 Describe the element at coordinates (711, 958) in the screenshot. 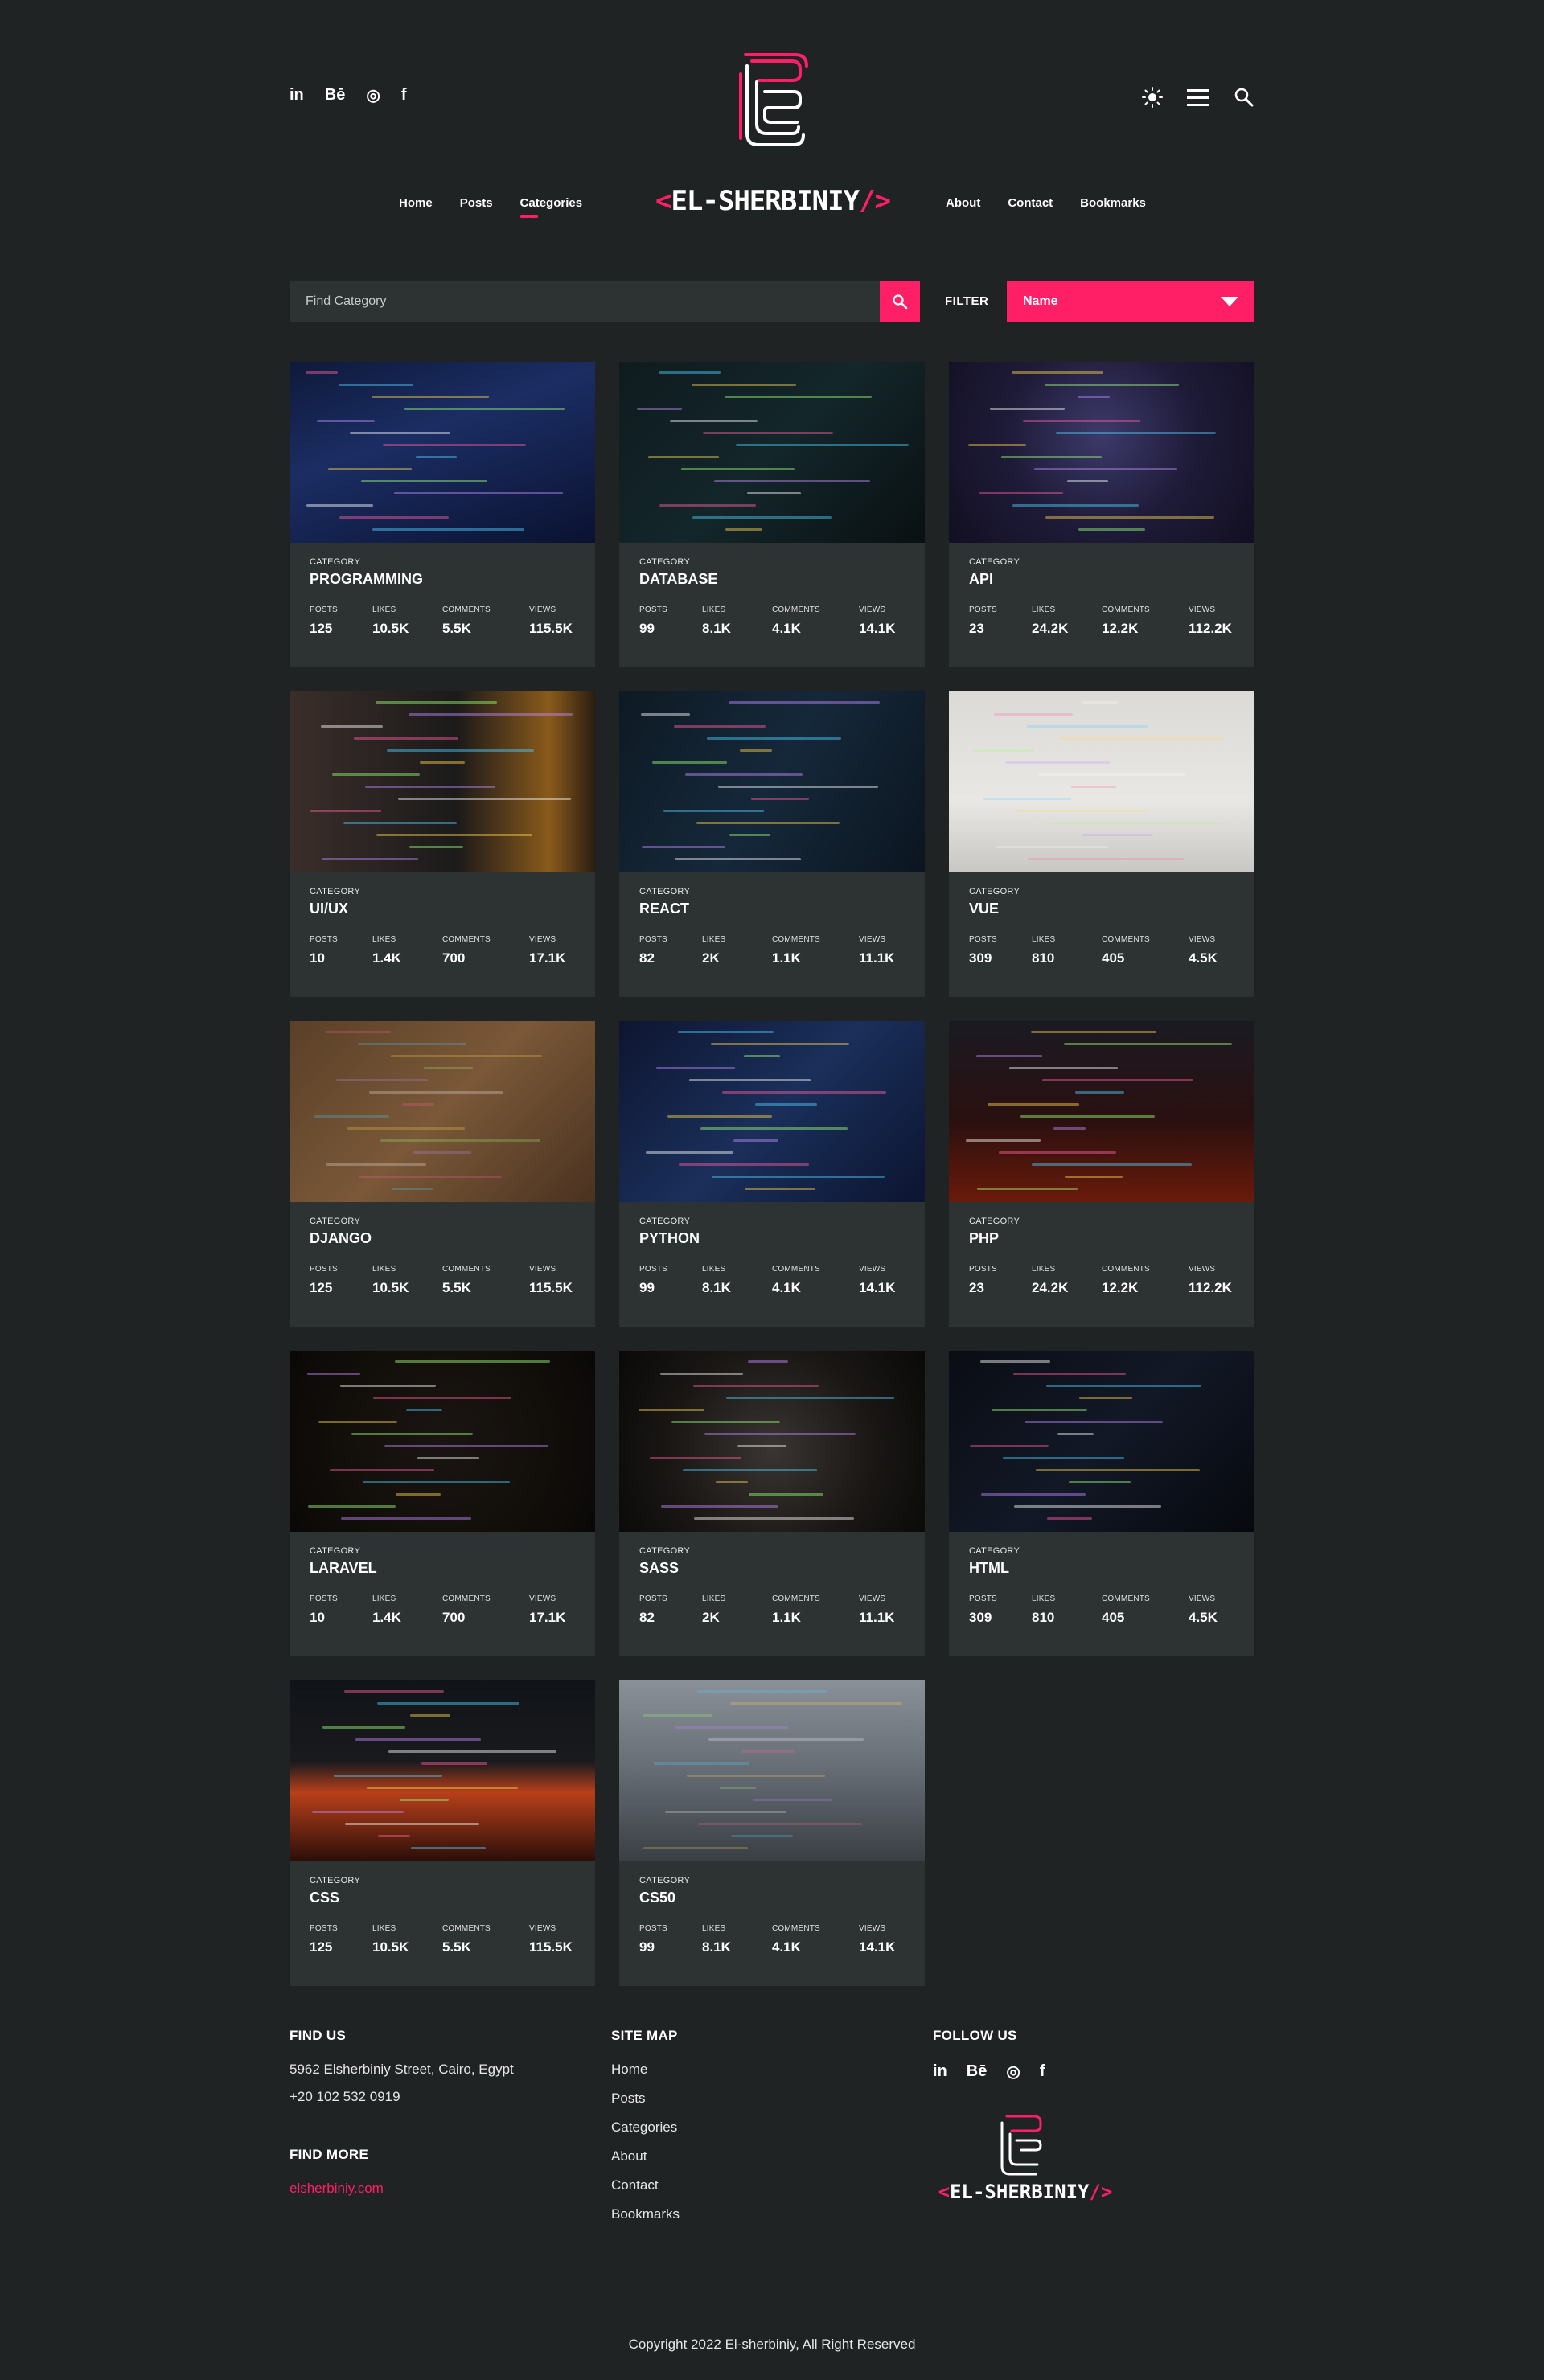

I see `stat-value: 2K` at that location.